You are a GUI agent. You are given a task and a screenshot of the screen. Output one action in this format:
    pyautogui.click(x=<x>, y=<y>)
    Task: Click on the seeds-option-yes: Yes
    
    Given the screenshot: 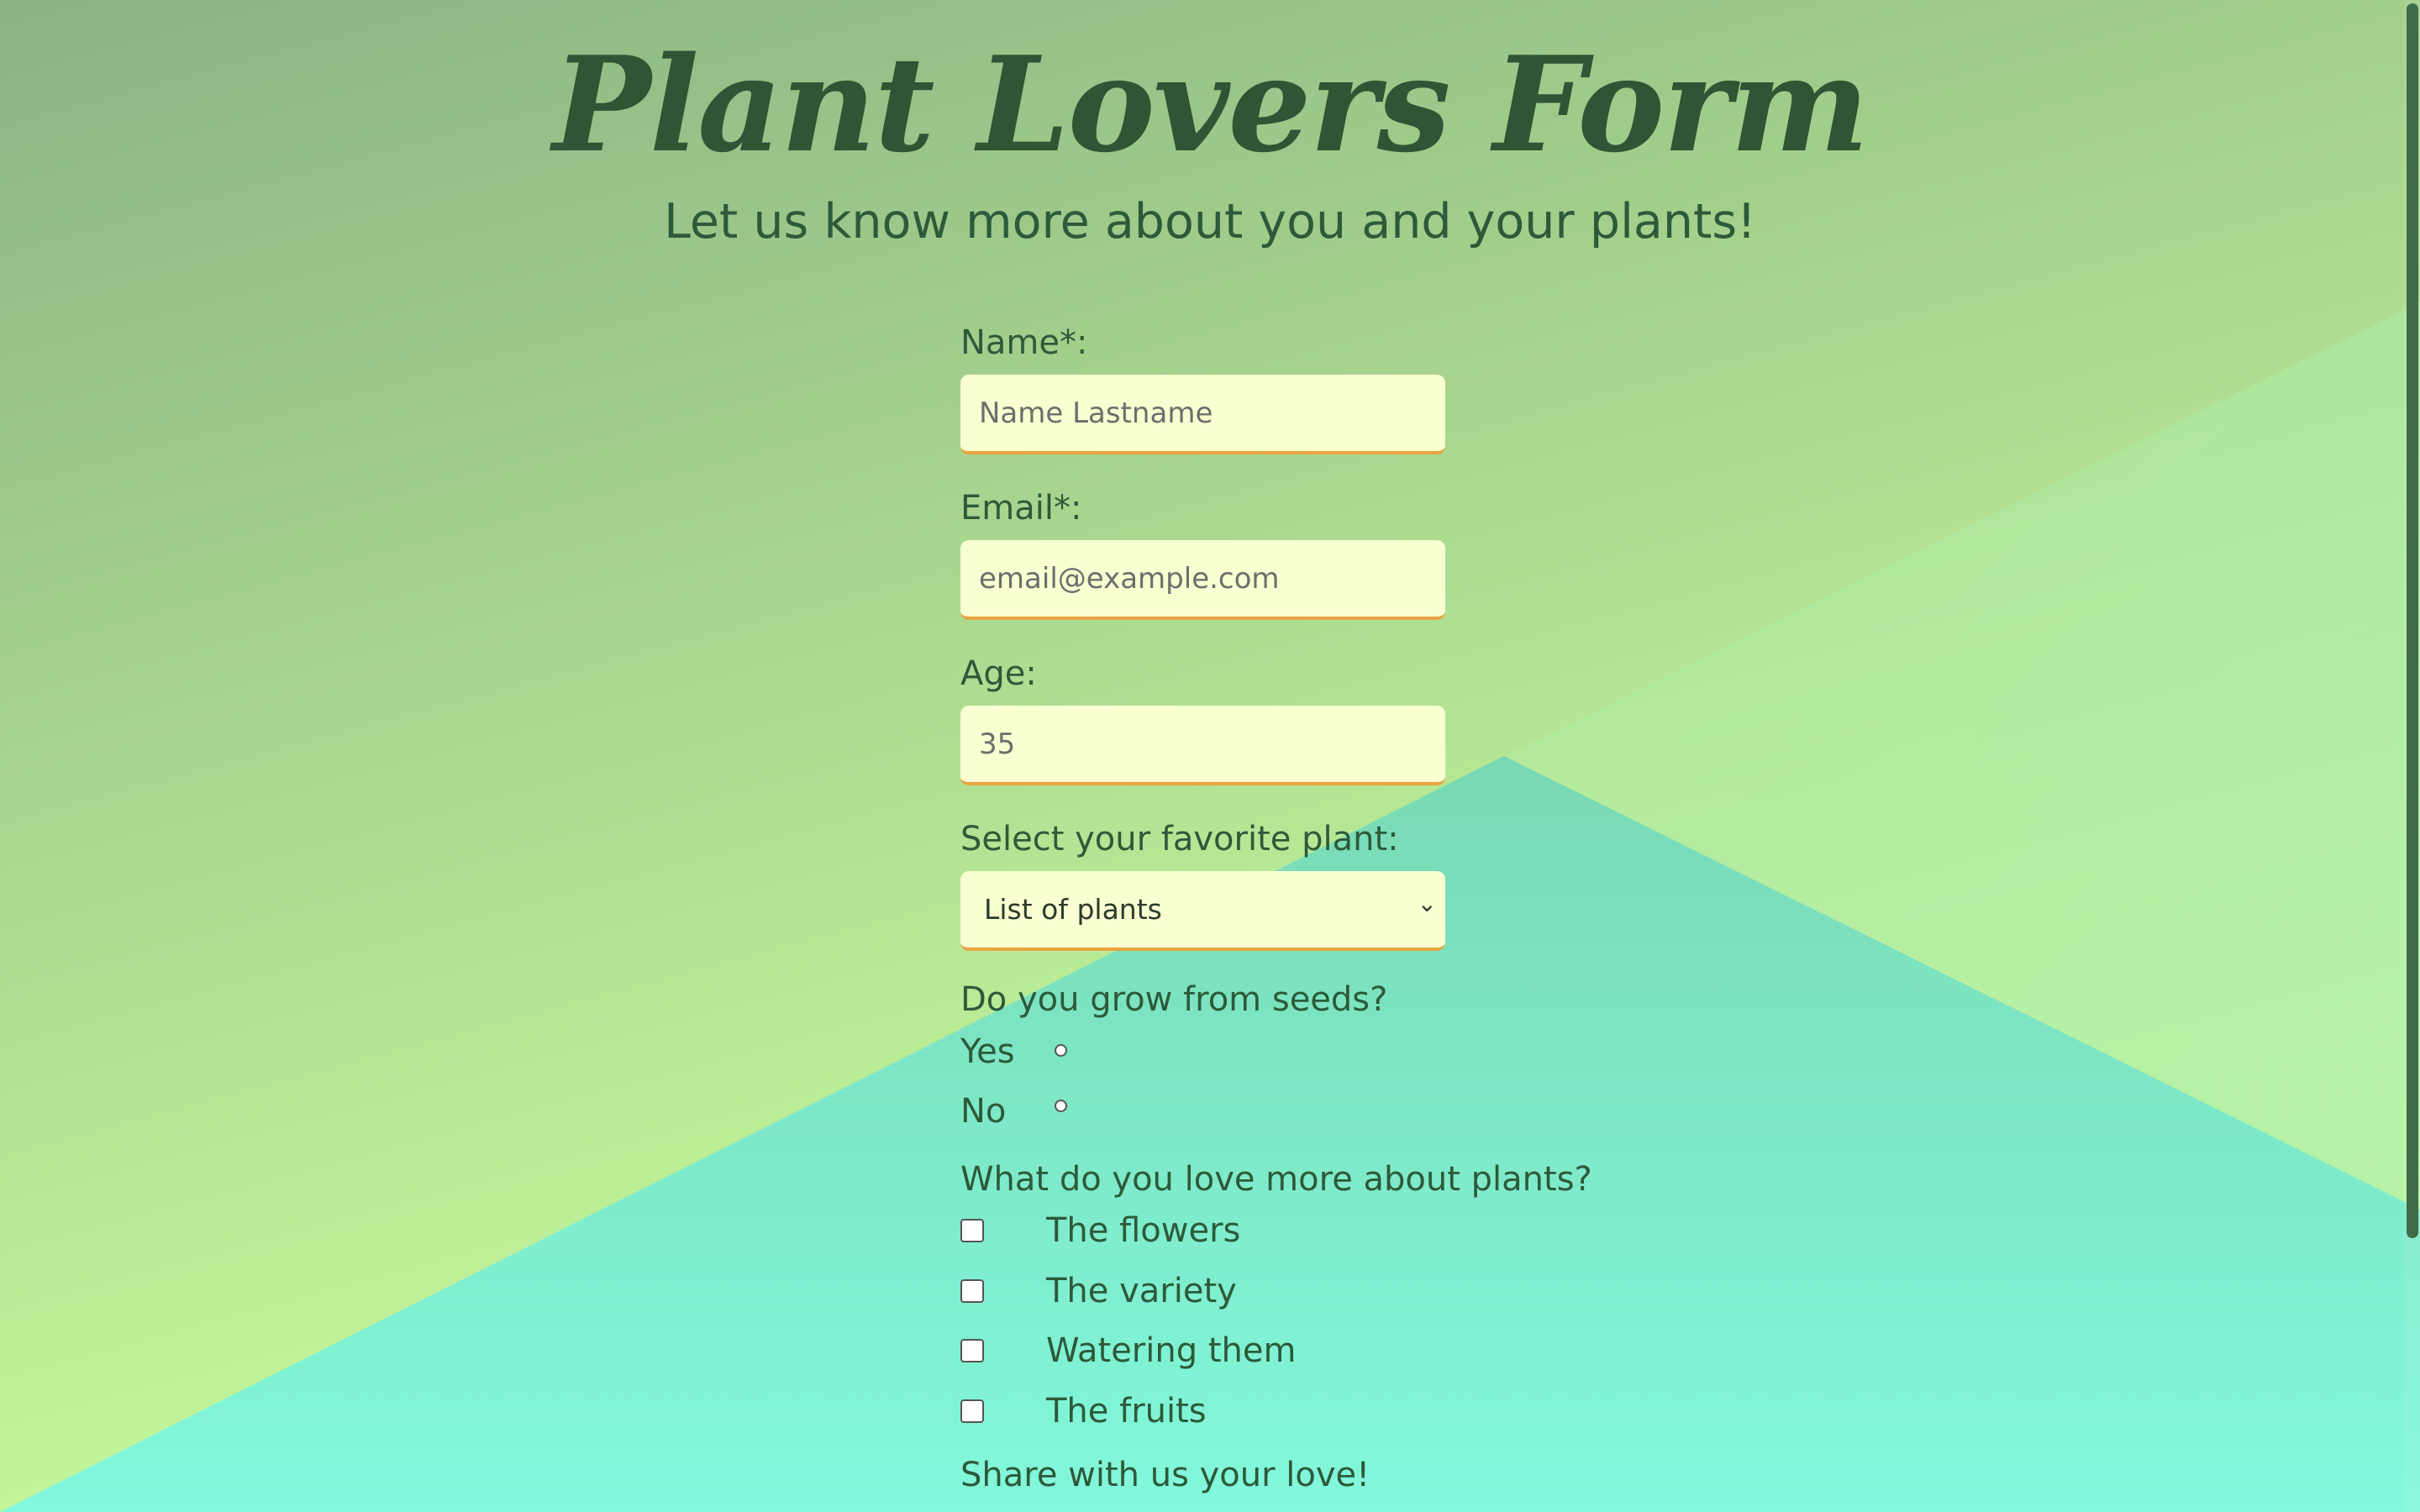 What is the action you would take?
    pyautogui.click(x=1465, y=1053)
    